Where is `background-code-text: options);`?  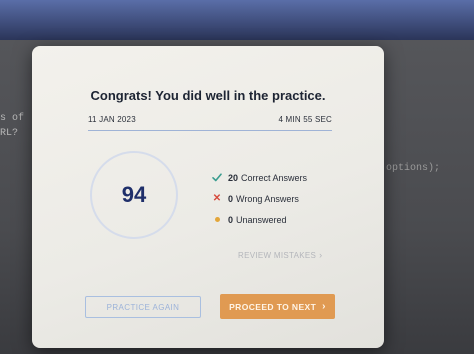 background-code-text: options); is located at coordinates (413, 168).